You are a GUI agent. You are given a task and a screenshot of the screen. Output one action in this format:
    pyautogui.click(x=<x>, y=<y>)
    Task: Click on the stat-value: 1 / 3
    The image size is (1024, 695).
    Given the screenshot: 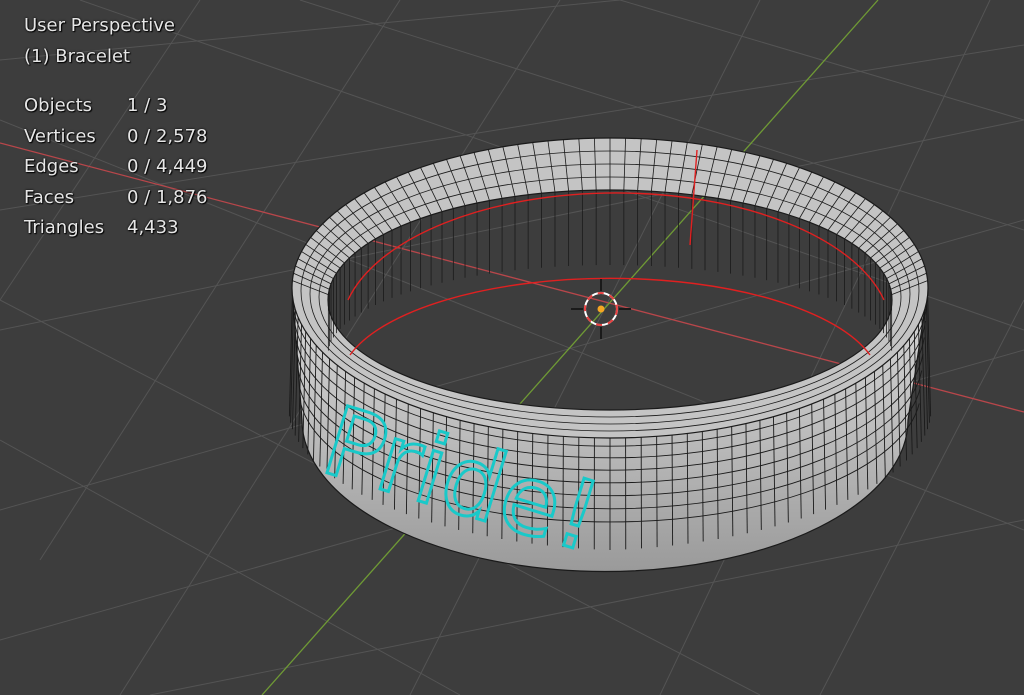 What is the action you would take?
    pyautogui.click(x=147, y=105)
    